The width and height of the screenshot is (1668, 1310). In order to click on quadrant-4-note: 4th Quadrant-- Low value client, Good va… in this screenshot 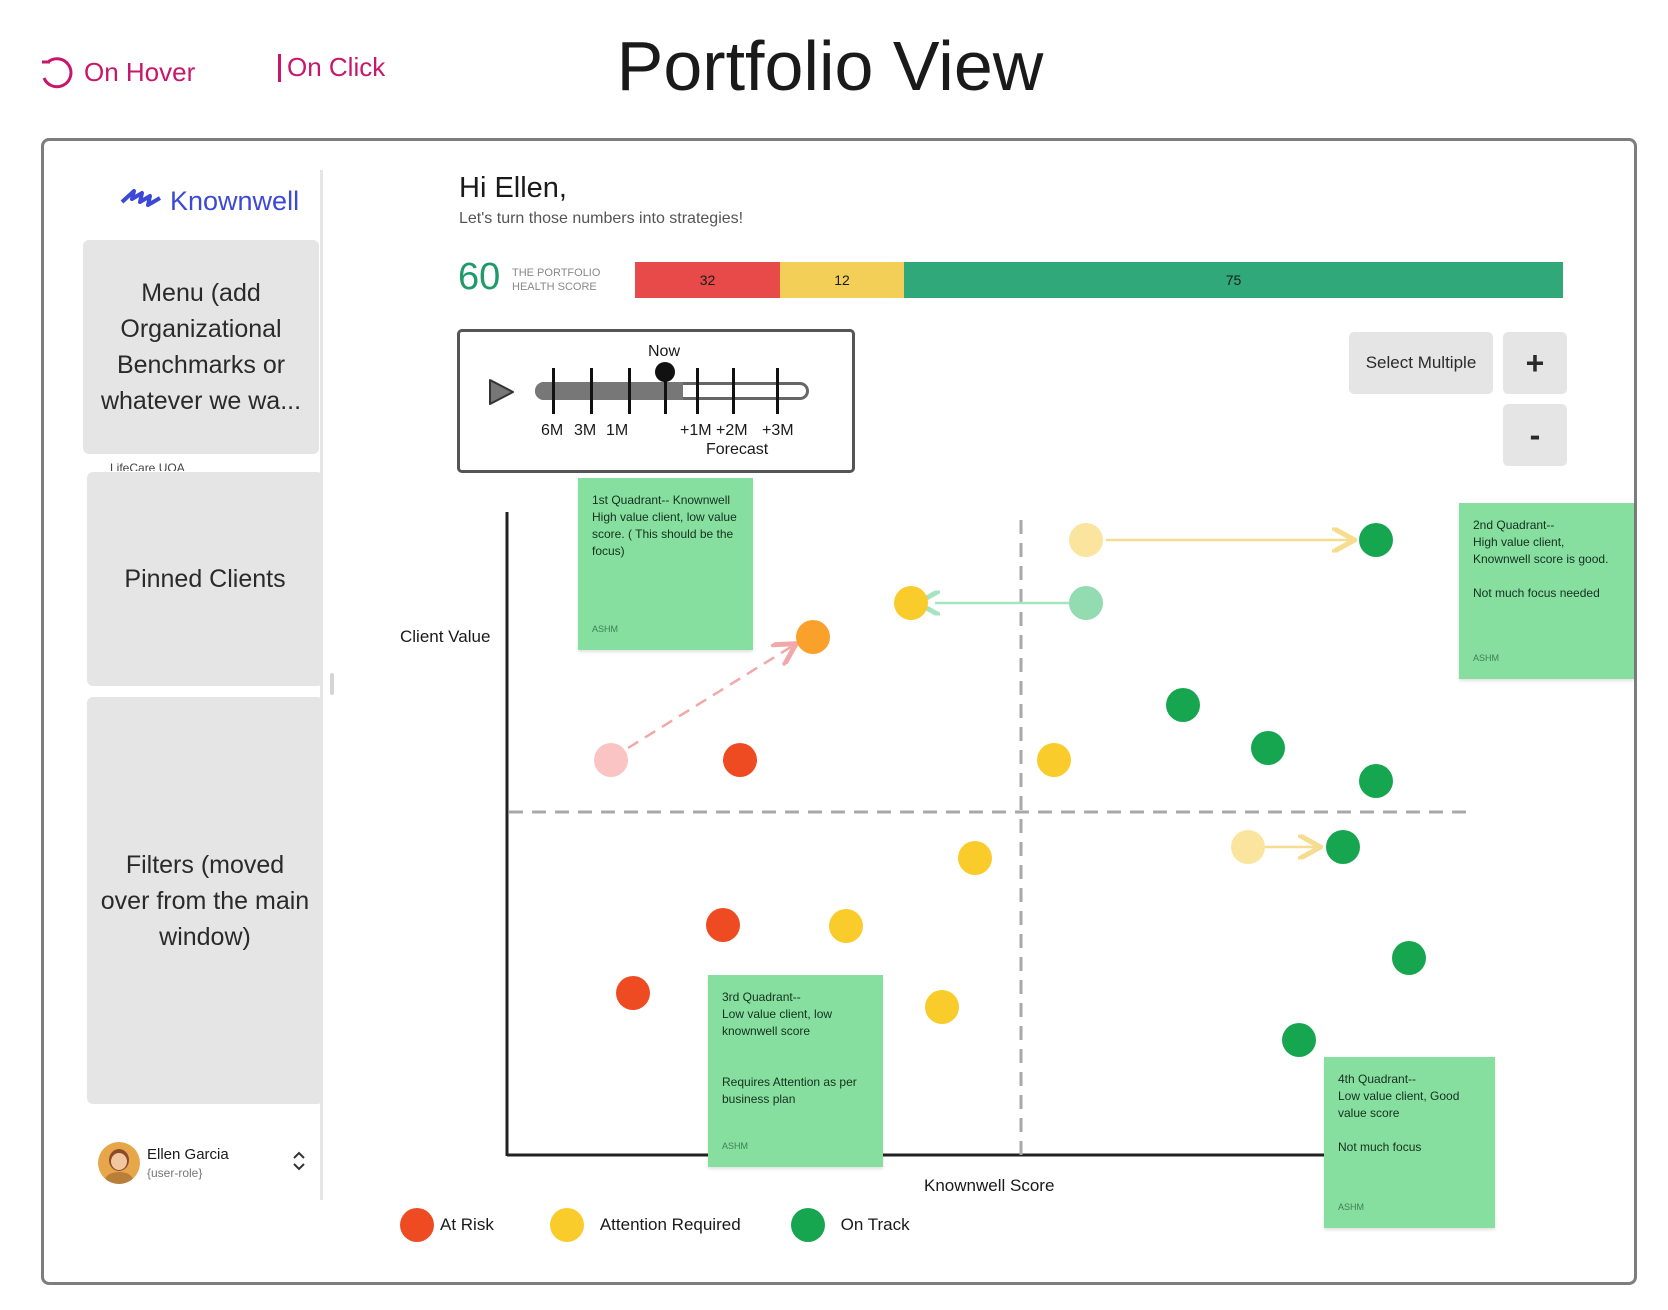, I will do `click(1409, 1142)`.